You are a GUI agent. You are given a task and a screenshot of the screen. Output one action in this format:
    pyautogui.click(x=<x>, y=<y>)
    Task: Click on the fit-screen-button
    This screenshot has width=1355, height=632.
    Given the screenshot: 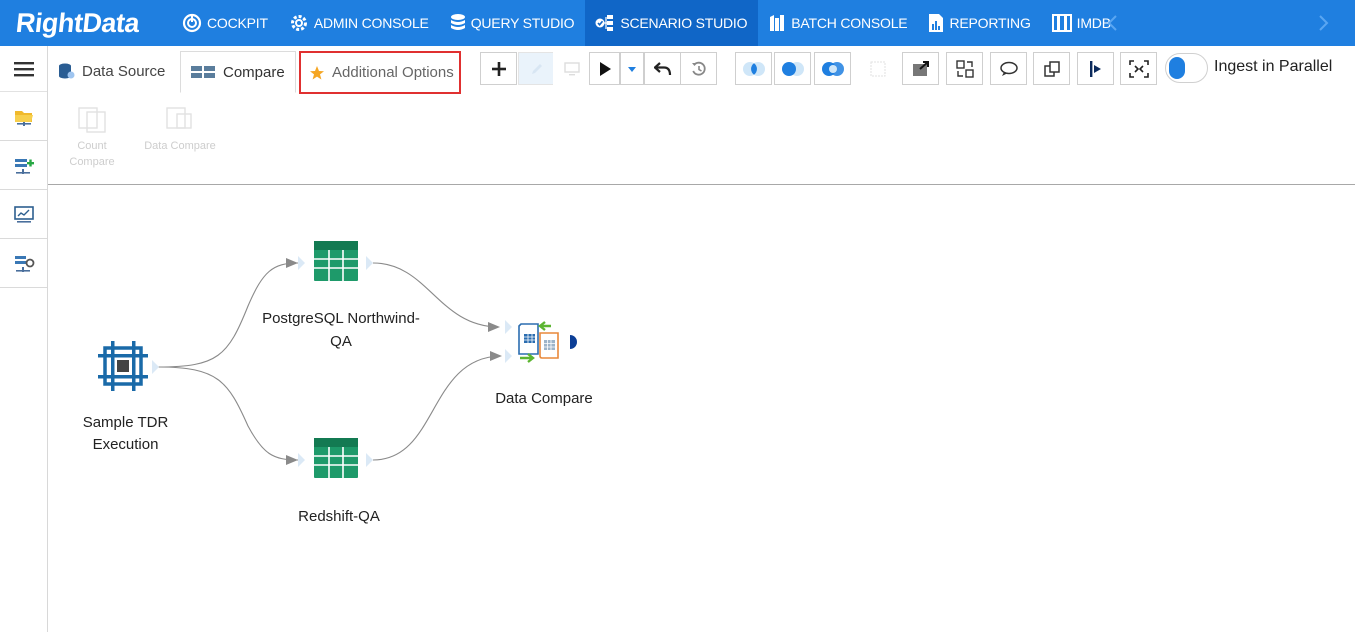 What is the action you would take?
    pyautogui.click(x=1138, y=68)
    